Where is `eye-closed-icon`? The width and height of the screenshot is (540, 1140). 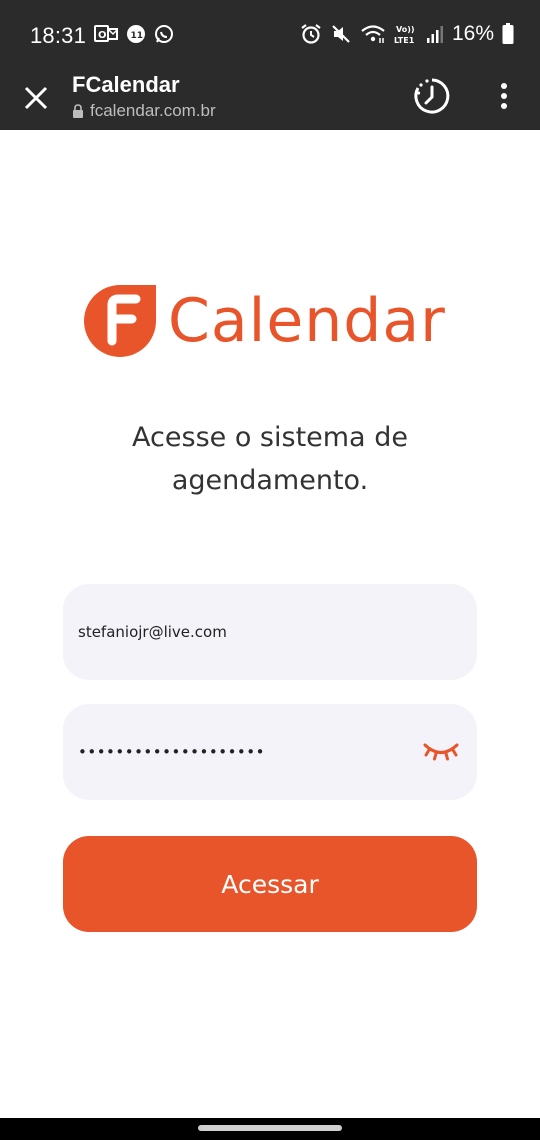
eye-closed-icon is located at coordinates (441, 752).